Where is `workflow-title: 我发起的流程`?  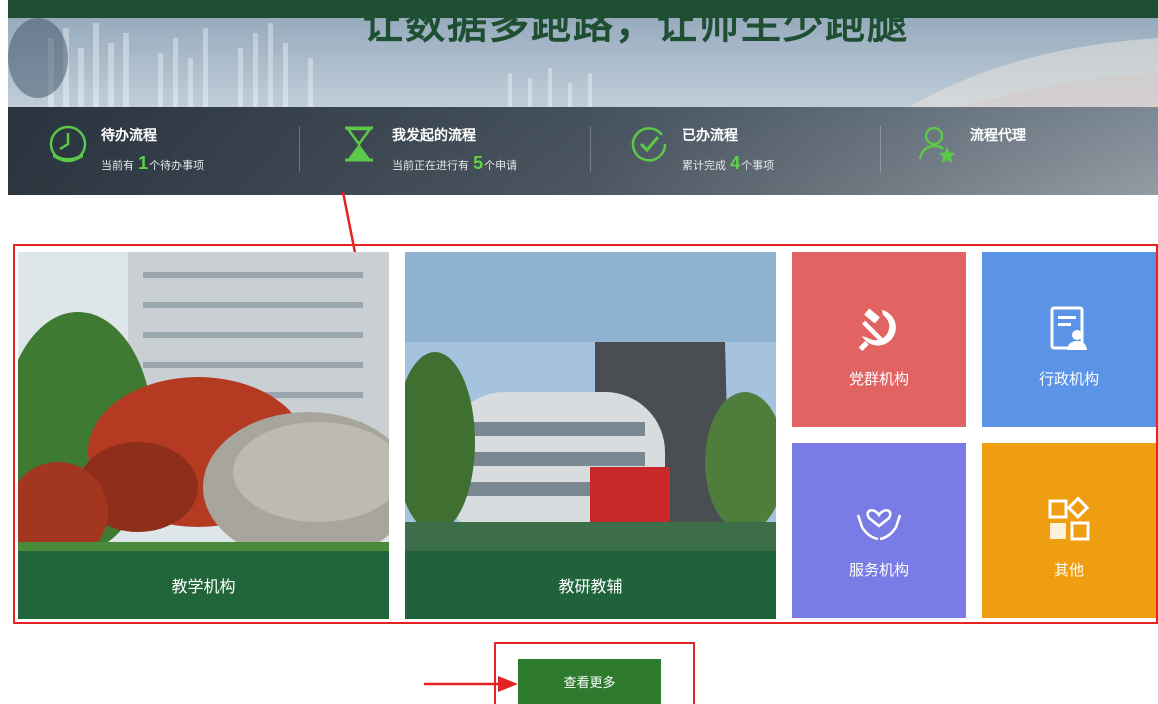 workflow-title: 我发起的流程 is located at coordinates (434, 135).